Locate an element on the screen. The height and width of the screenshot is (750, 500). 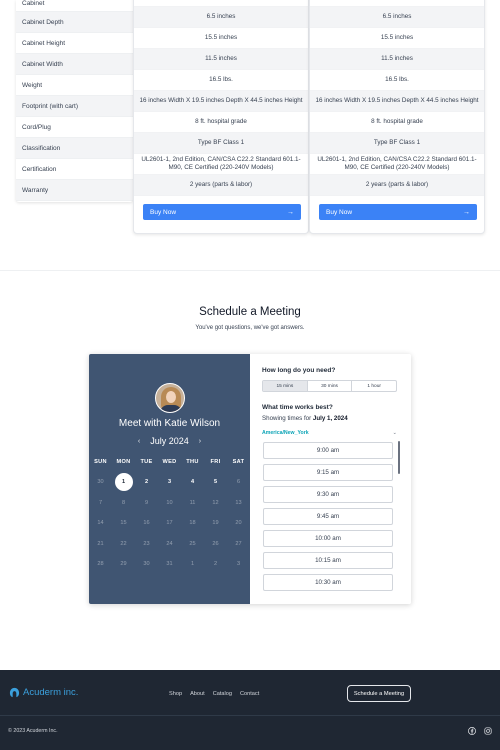
time-slot: 10:15 am is located at coordinates (328, 560).